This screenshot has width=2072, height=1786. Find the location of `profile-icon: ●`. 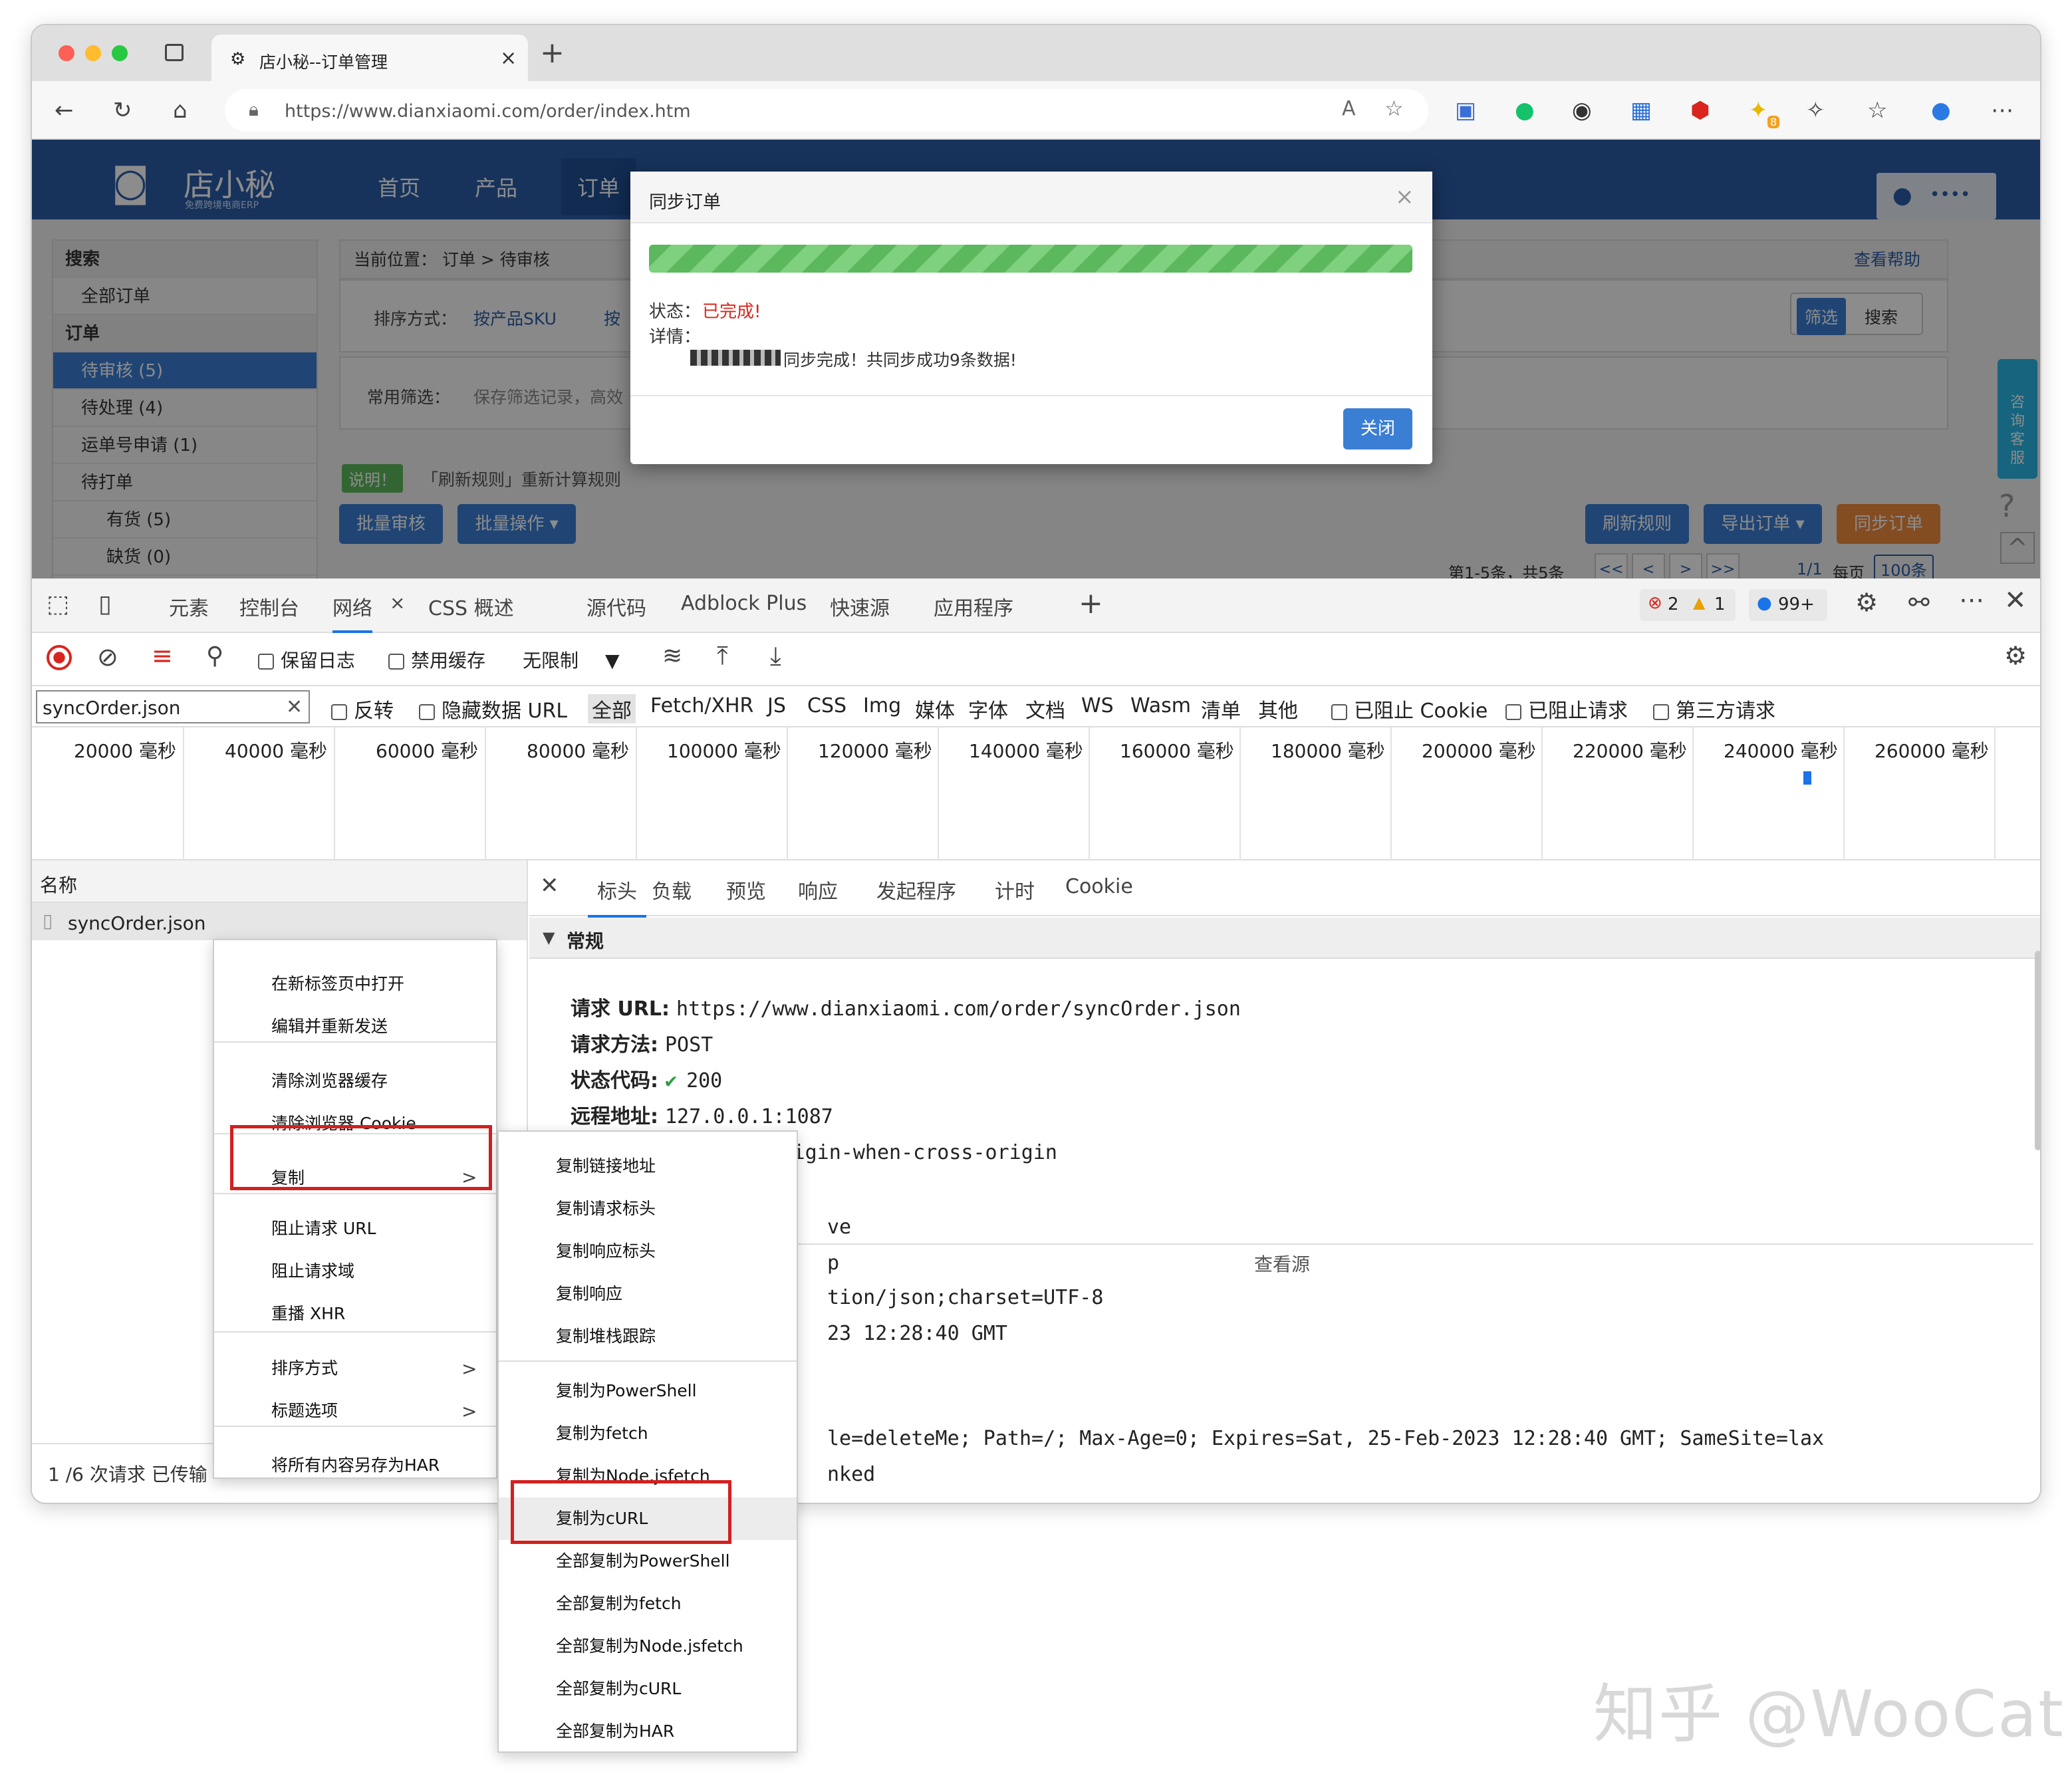

profile-icon: ● is located at coordinates (1941, 110).